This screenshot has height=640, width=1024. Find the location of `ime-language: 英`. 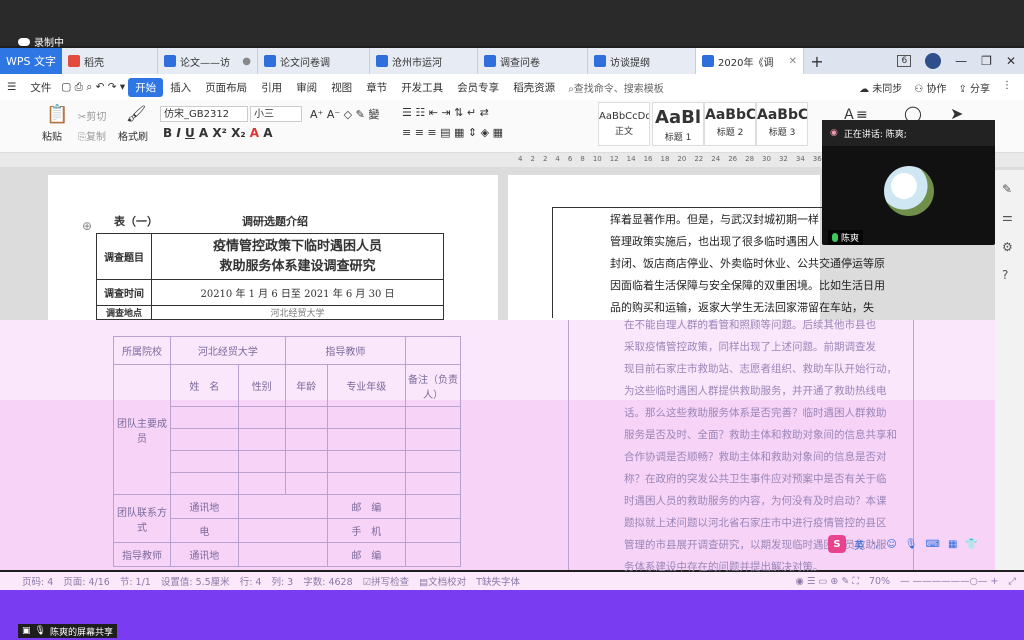

ime-language: 英 is located at coordinates (859, 544).